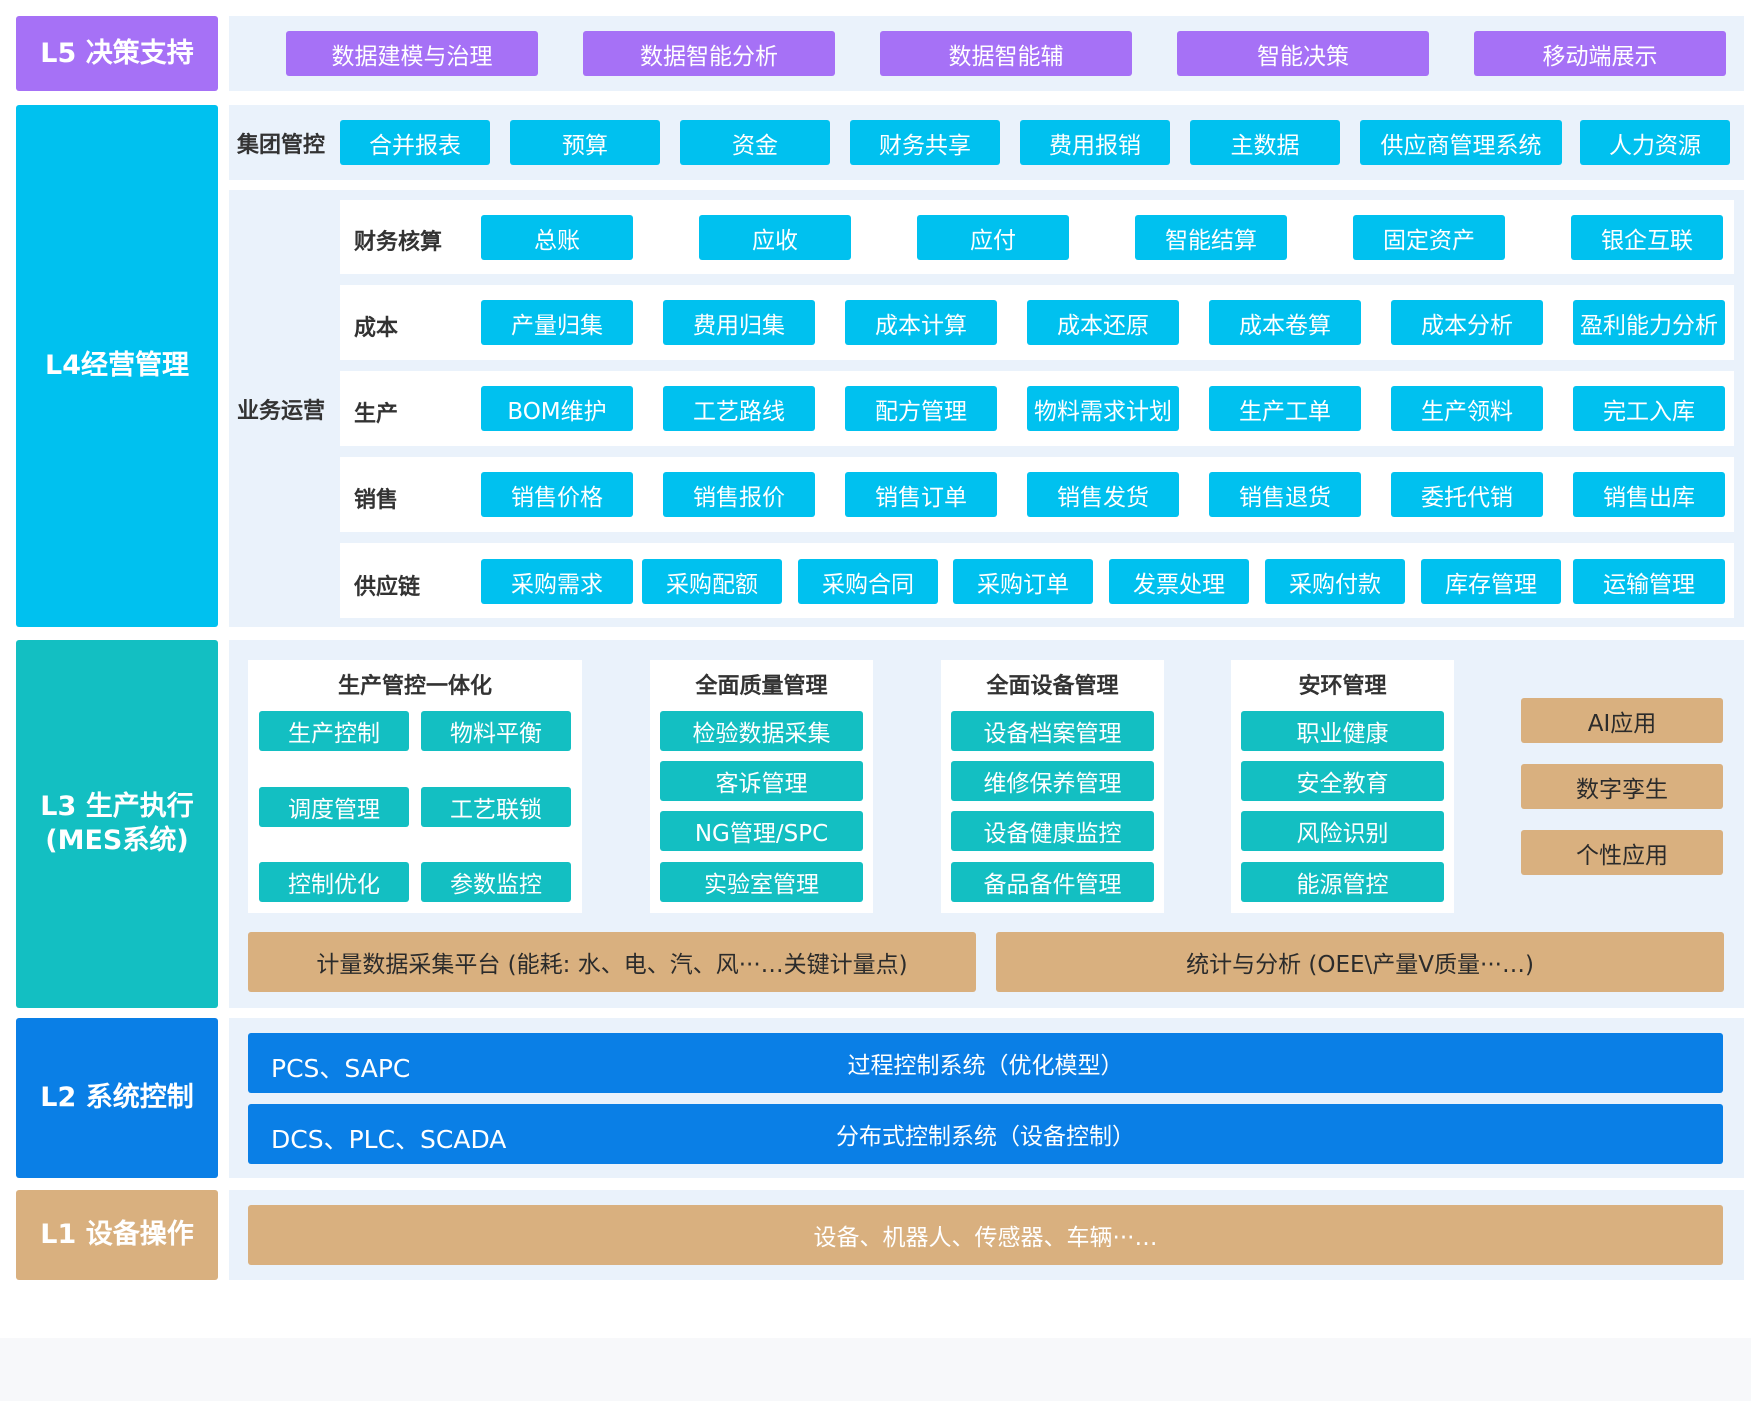 The width and height of the screenshot is (1751, 1401). Describe the element at coordinates (1342, 882) in the screenshot. I see `mes-item: 能源管控` at that location.